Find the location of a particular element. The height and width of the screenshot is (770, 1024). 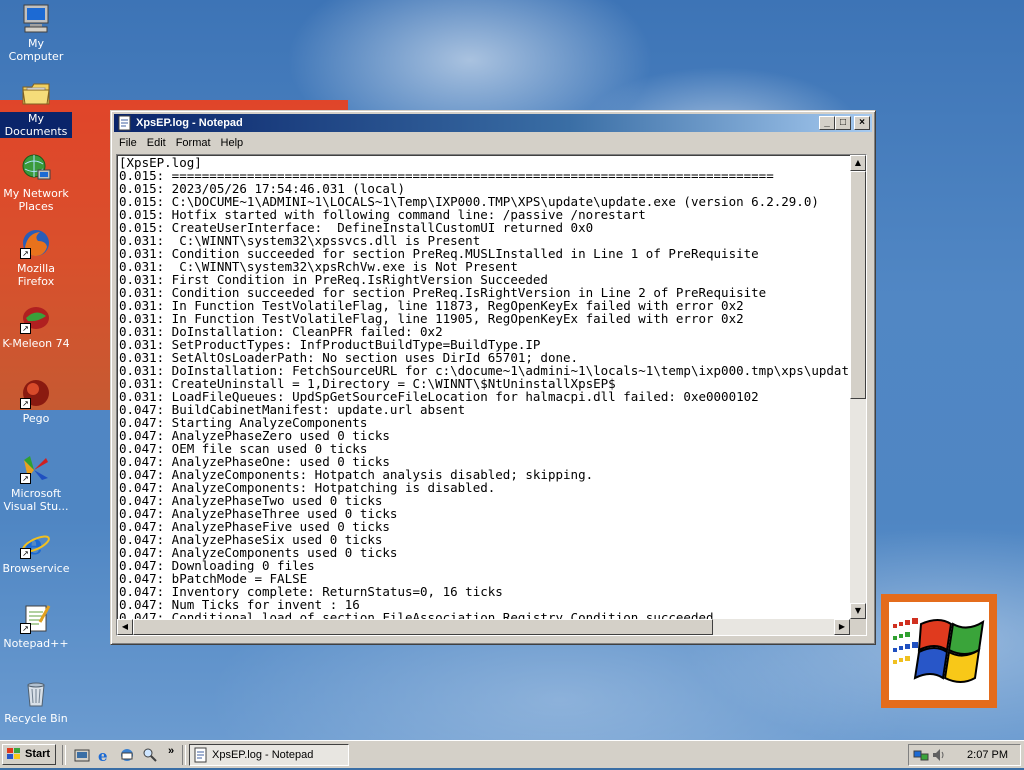

scrollbar-corner is located at coordinates (858, 627).